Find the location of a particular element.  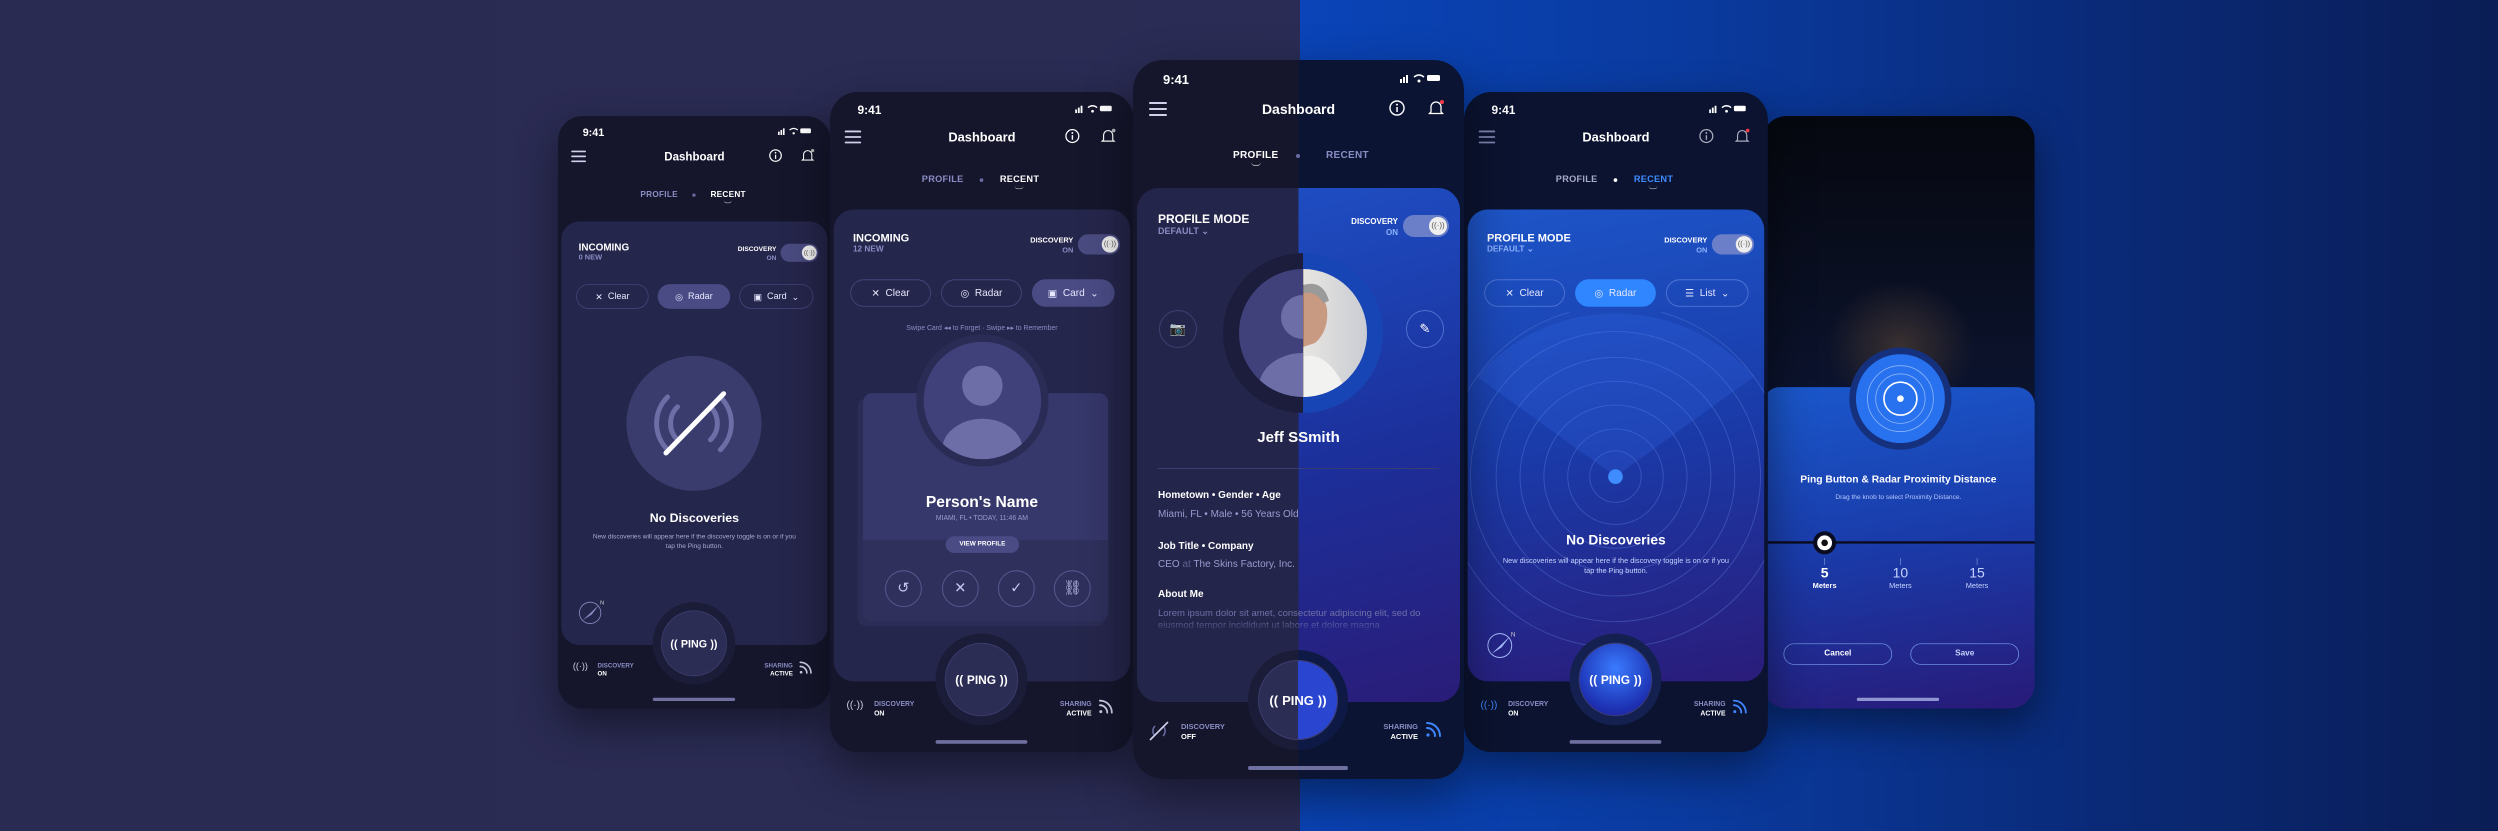

camera-button: 📷 is located at coordinates (1178, 329).